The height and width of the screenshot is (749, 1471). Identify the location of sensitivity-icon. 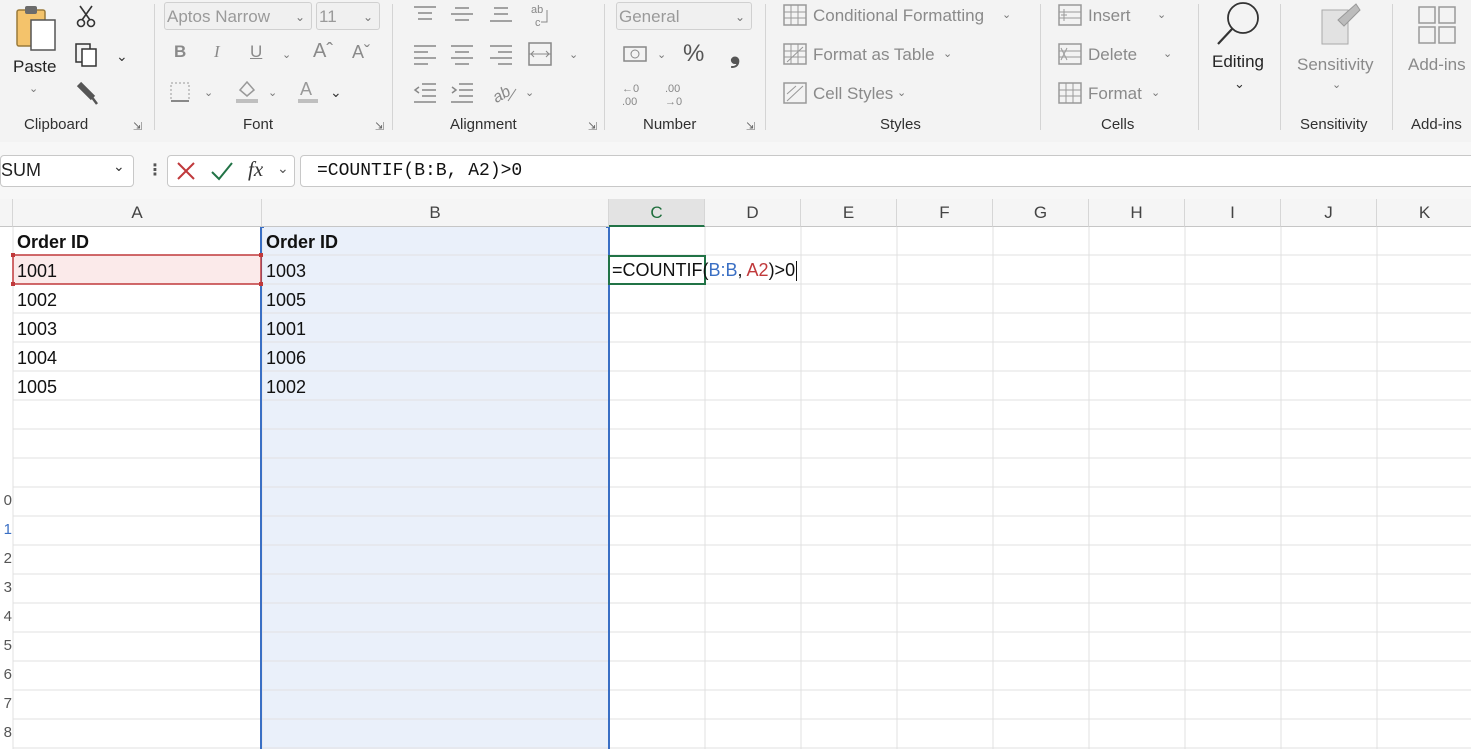
(1340, 27).